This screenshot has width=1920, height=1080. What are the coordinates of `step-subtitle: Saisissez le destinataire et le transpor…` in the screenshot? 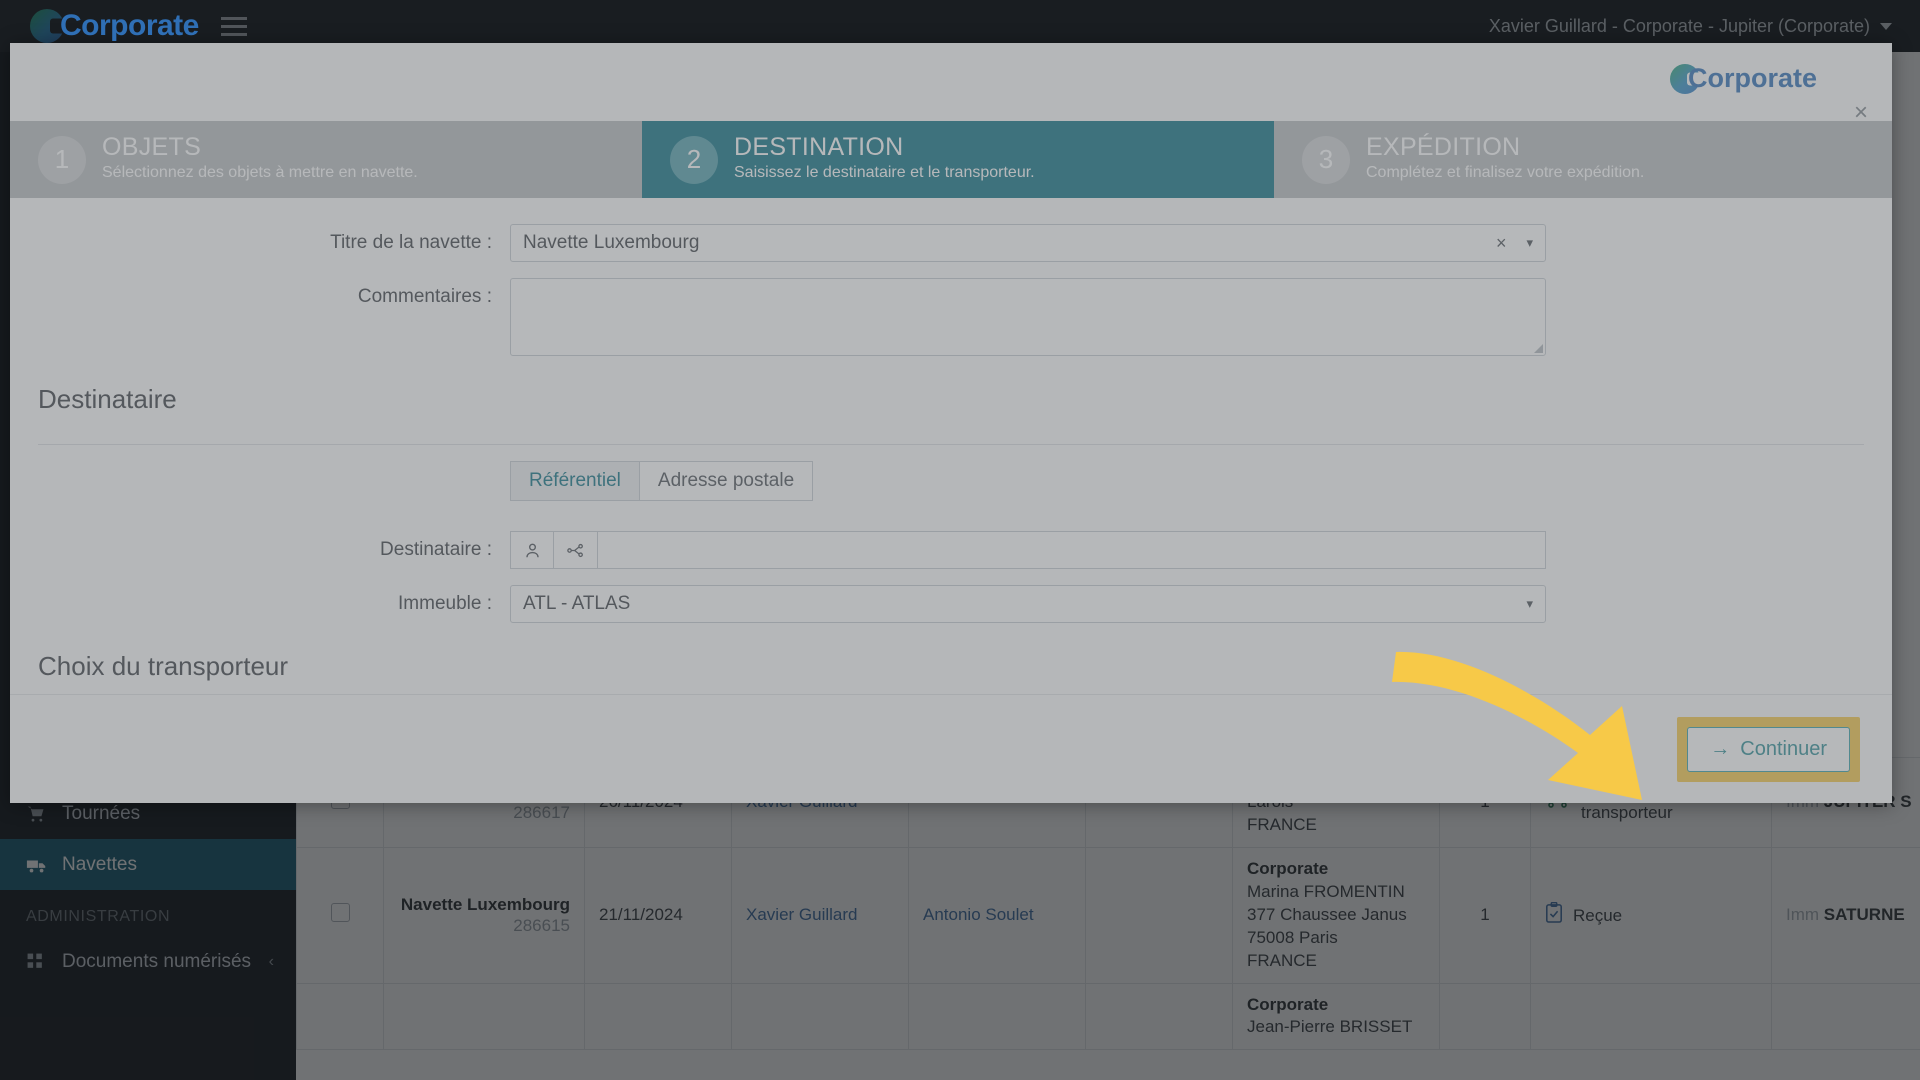 It's located at (884, 173).